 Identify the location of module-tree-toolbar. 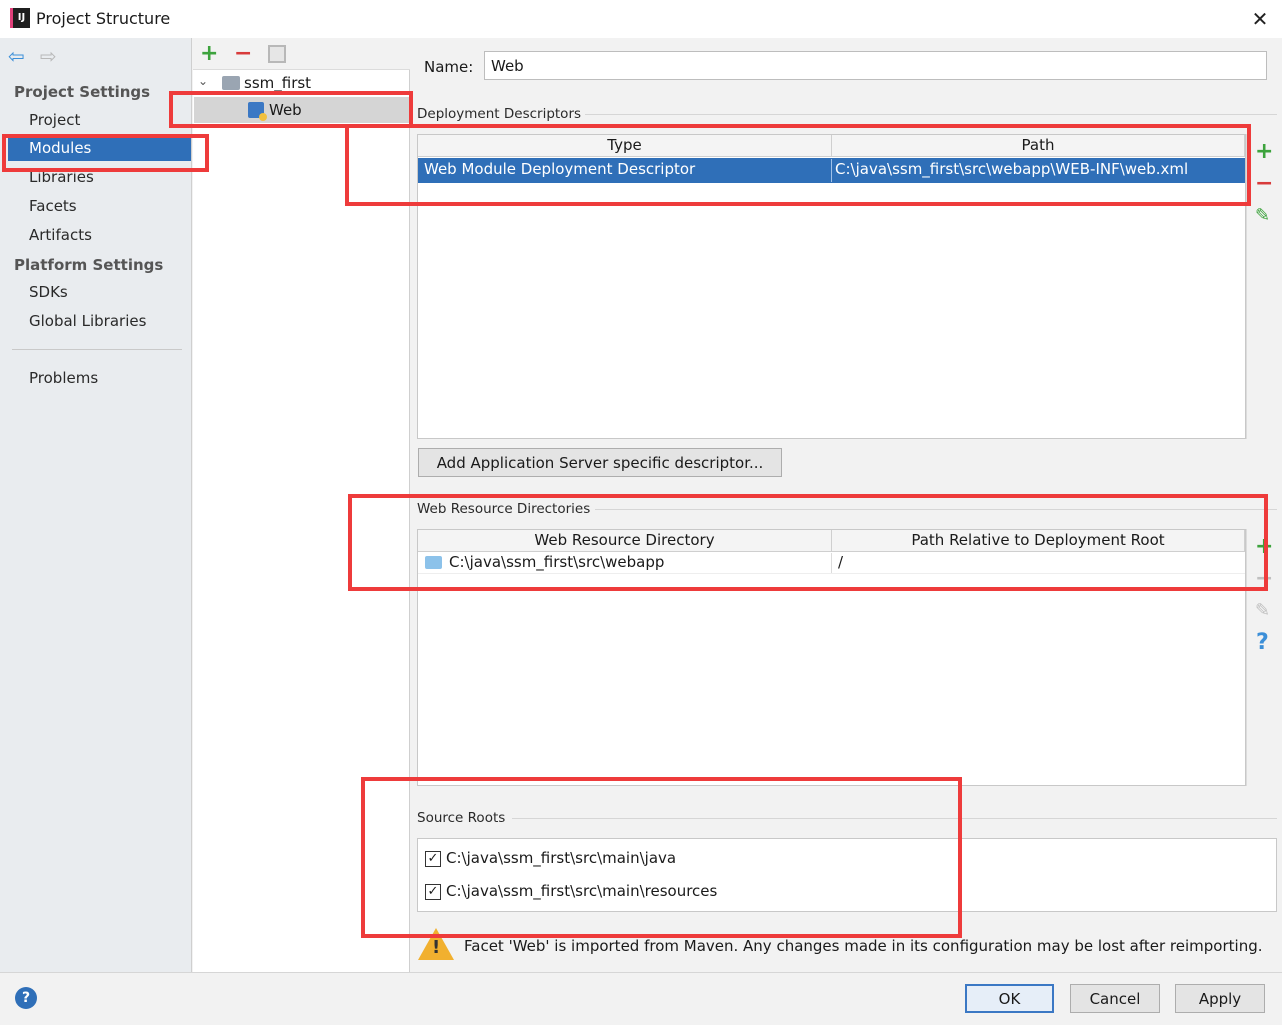
(301, 54).